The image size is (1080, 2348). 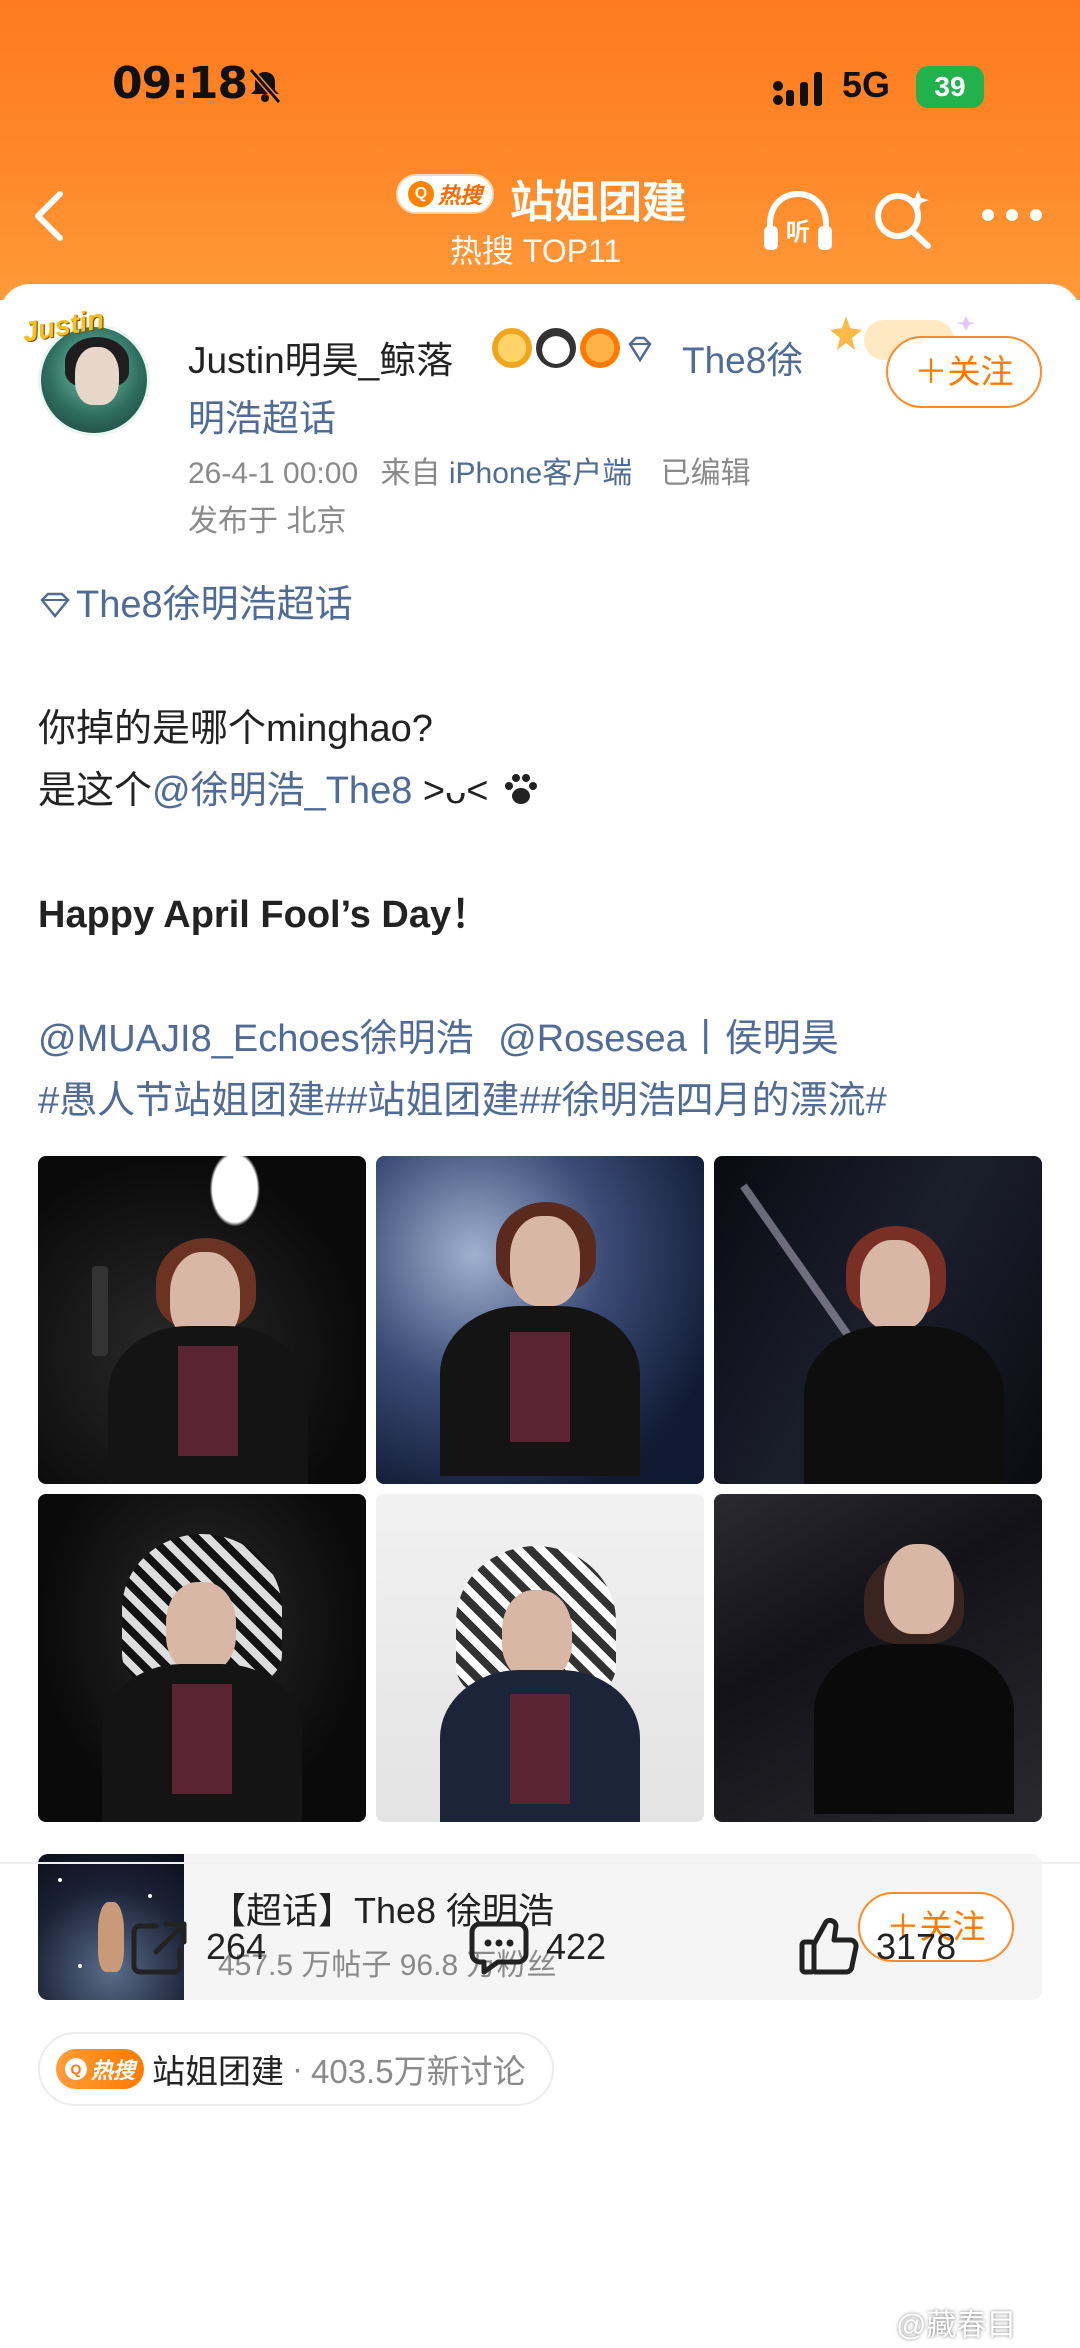 What do you see at coordinates (706, 473) in the screenshot?
I see `edited-label: 已编辑` at bounding box center [706, 473].